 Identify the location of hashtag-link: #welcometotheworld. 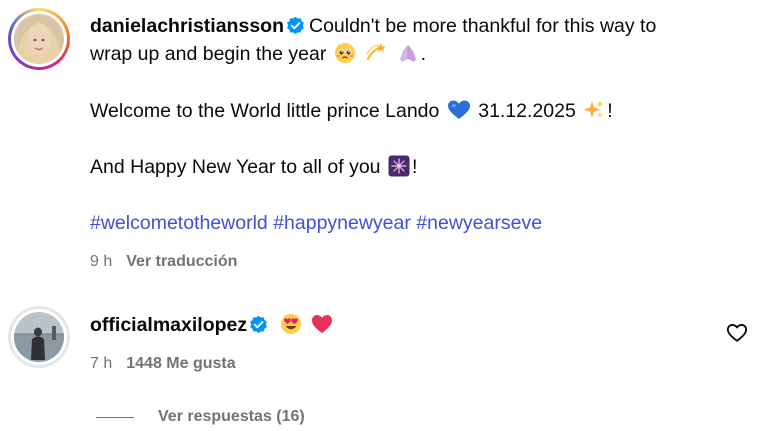
(179, 223).